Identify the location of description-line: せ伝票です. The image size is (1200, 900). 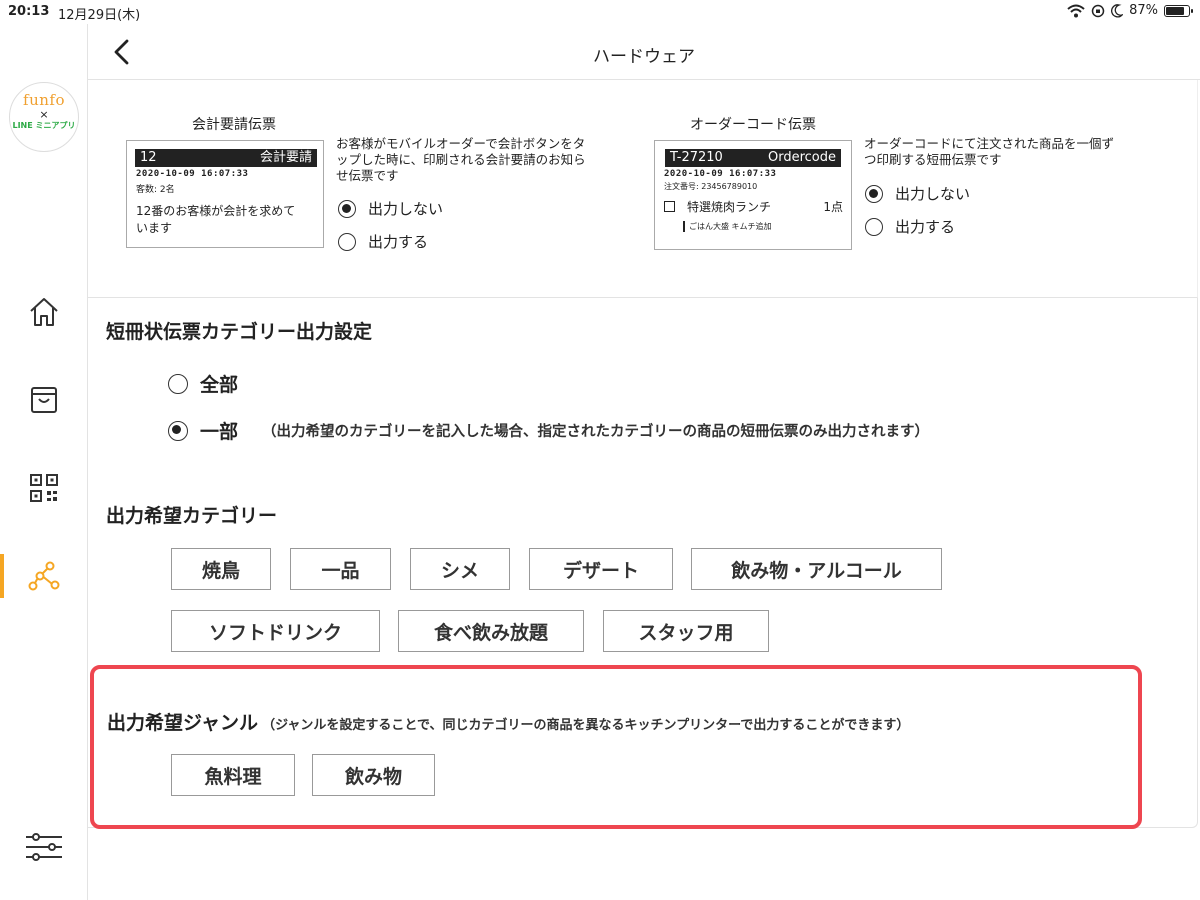
(367, 175).